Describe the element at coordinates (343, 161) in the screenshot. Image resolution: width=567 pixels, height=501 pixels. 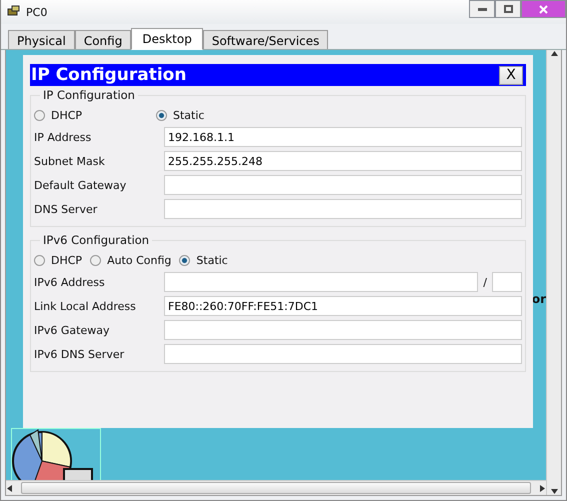
I see `input-field: 255.255.255.248` at that location.